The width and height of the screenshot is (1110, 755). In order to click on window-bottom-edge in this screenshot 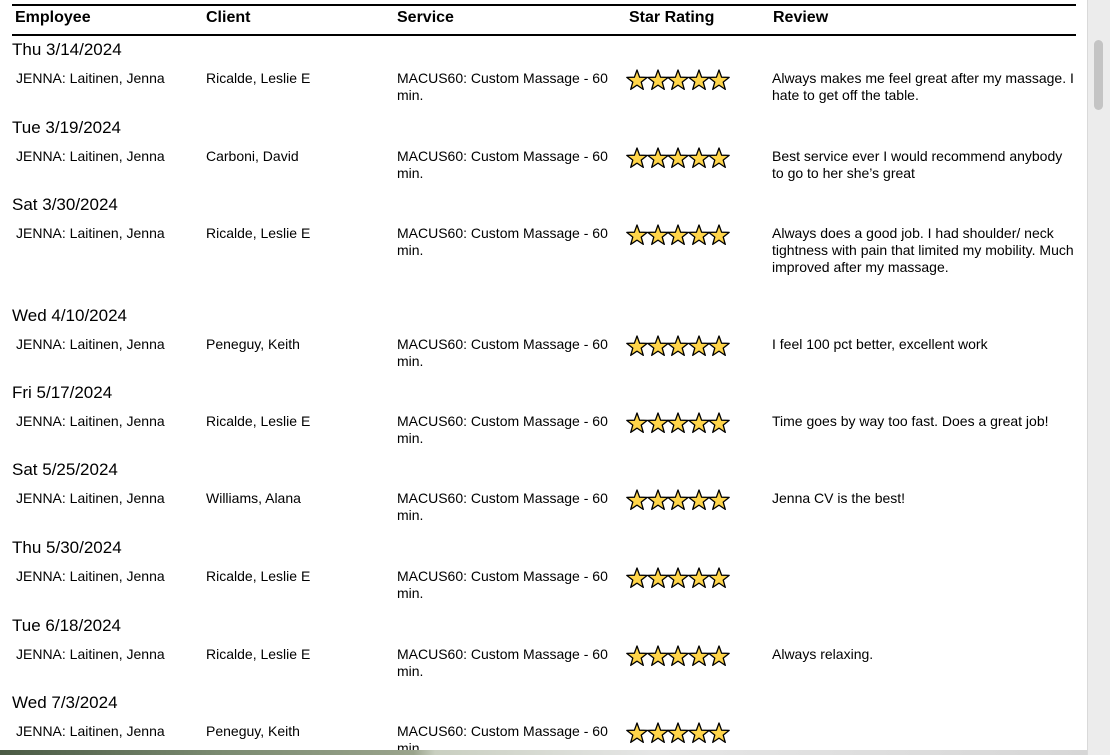, I will do `click(544, 752)`.